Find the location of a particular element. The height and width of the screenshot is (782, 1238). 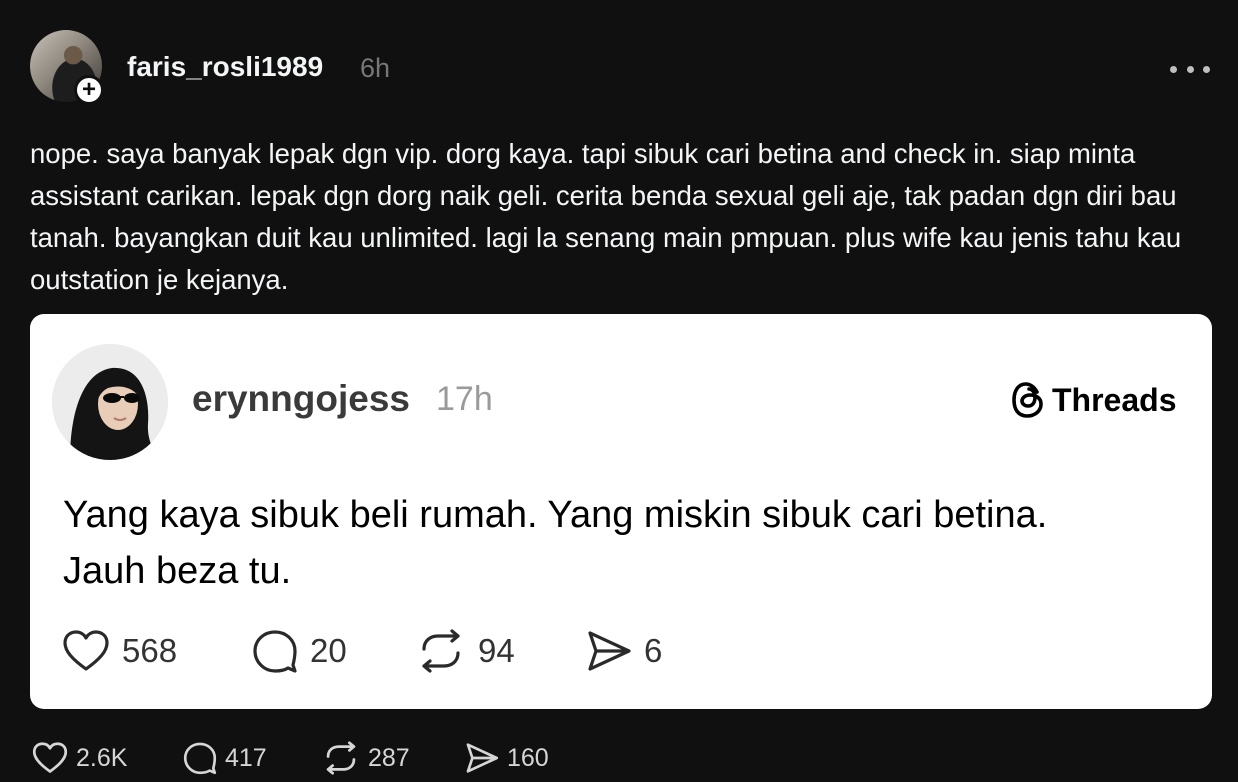

like-button: 2.6K is located at coordinates (79, 758).